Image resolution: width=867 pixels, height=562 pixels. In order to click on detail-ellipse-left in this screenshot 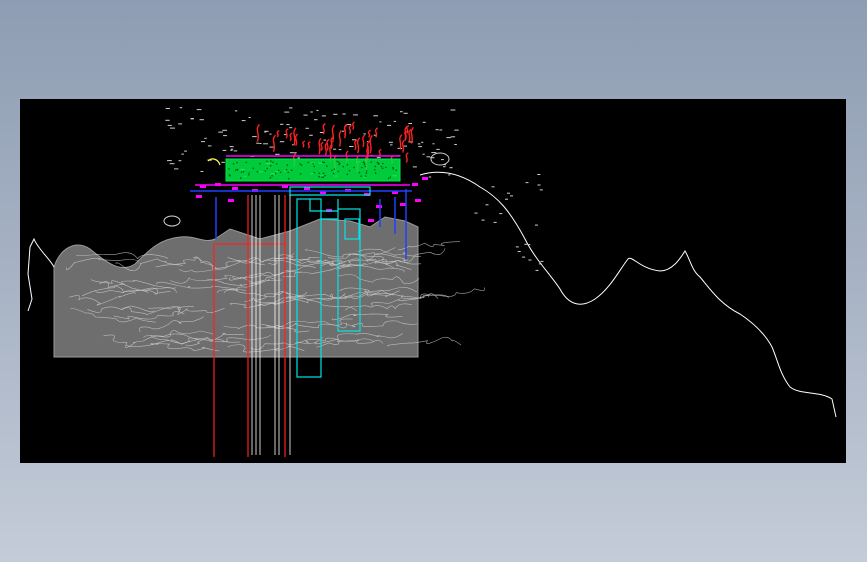, I will do `click(172, 221)`.